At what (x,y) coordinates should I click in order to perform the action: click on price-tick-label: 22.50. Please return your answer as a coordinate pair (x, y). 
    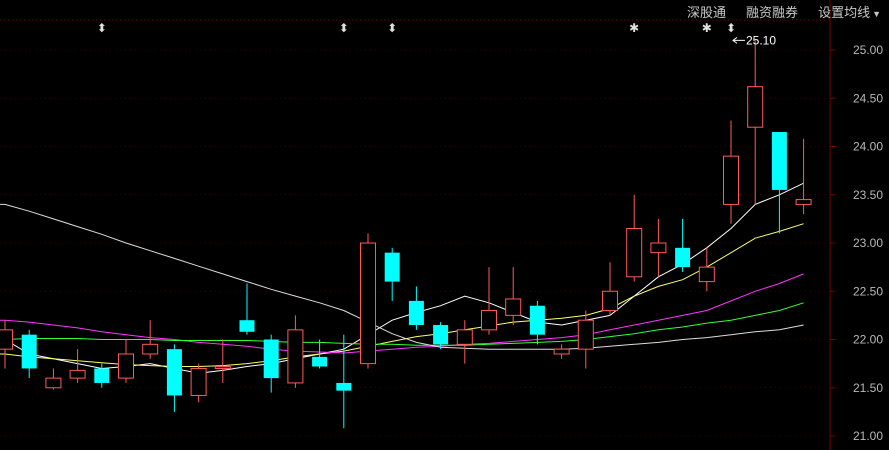
    Looking at the image, I should click on (868, 291).